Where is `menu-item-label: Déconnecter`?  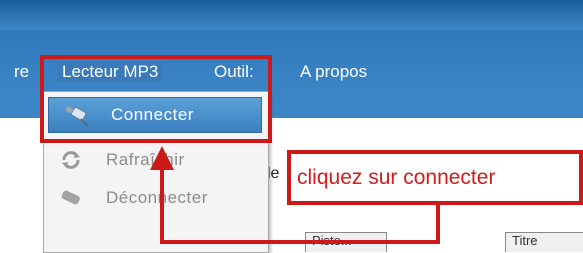
menu-item-label: Déconnecter is located at coordinates (157, 197).